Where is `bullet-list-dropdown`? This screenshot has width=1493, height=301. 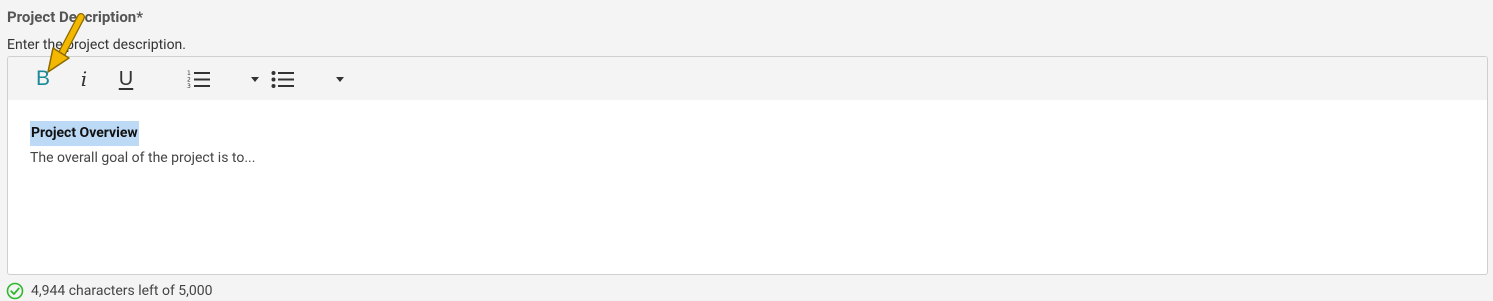
bullet-list-dropdown is located at coordinates (340, 79).